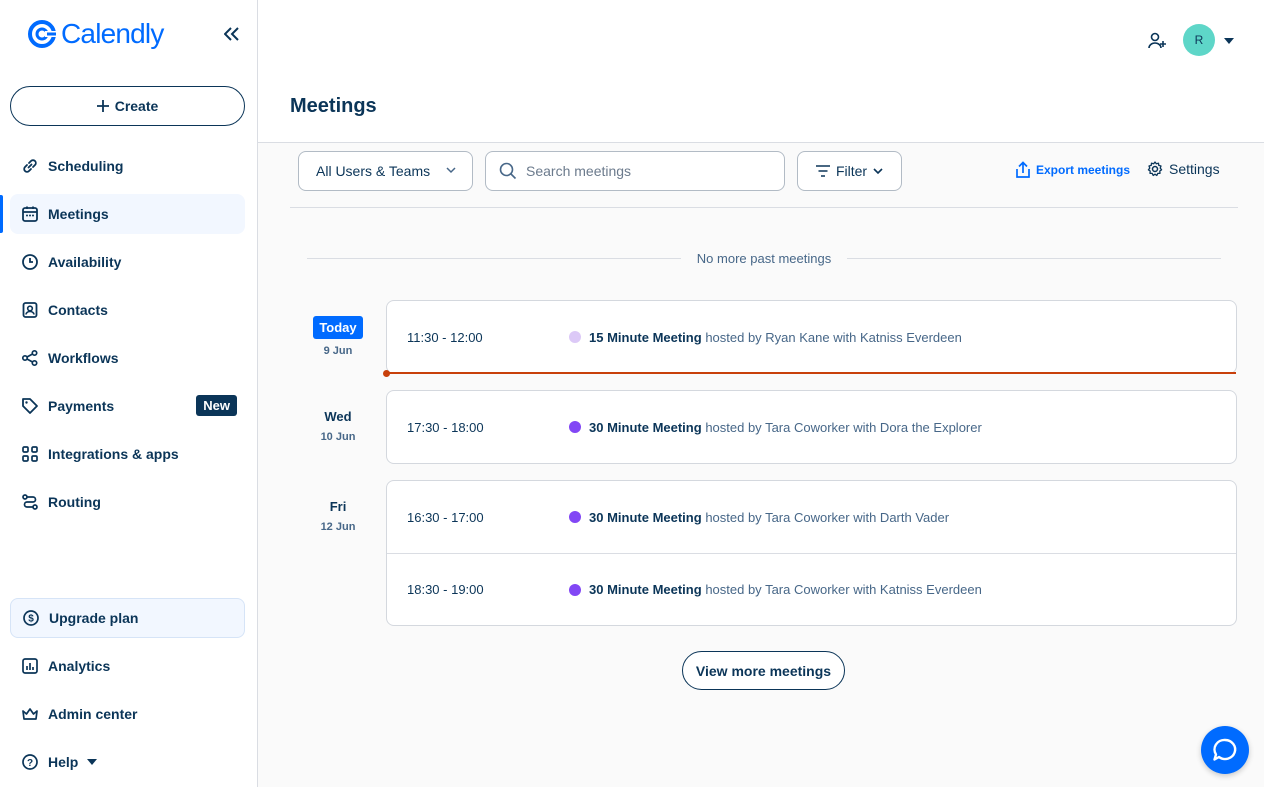 The height and width of the screenshot is (787, 1264). Describe the element at coordinates (127, 262) in the screenshot. I see `sidebar-item-availability: Availability` at that location.